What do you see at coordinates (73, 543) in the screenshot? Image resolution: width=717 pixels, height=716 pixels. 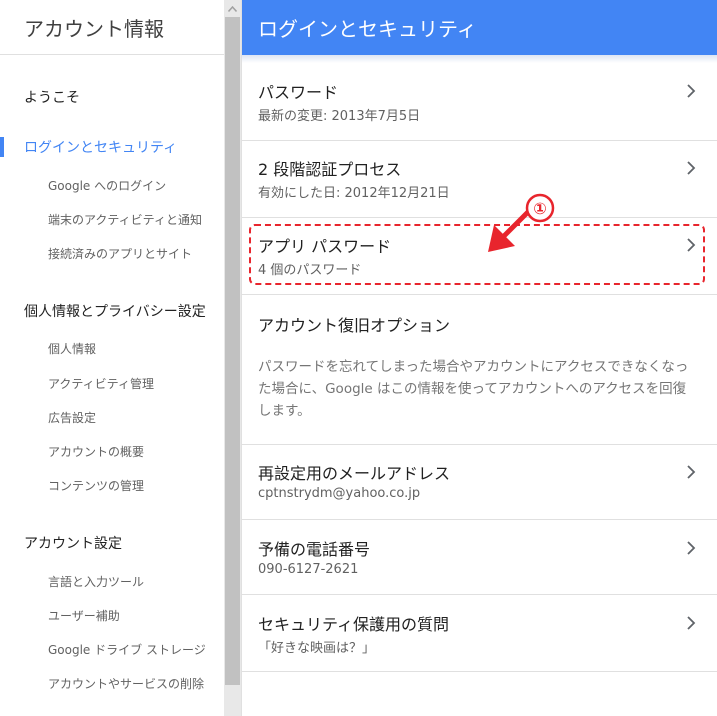 I see `sidebar-item-account-preferences: アカウント設定` at bounding box center [73, 543].